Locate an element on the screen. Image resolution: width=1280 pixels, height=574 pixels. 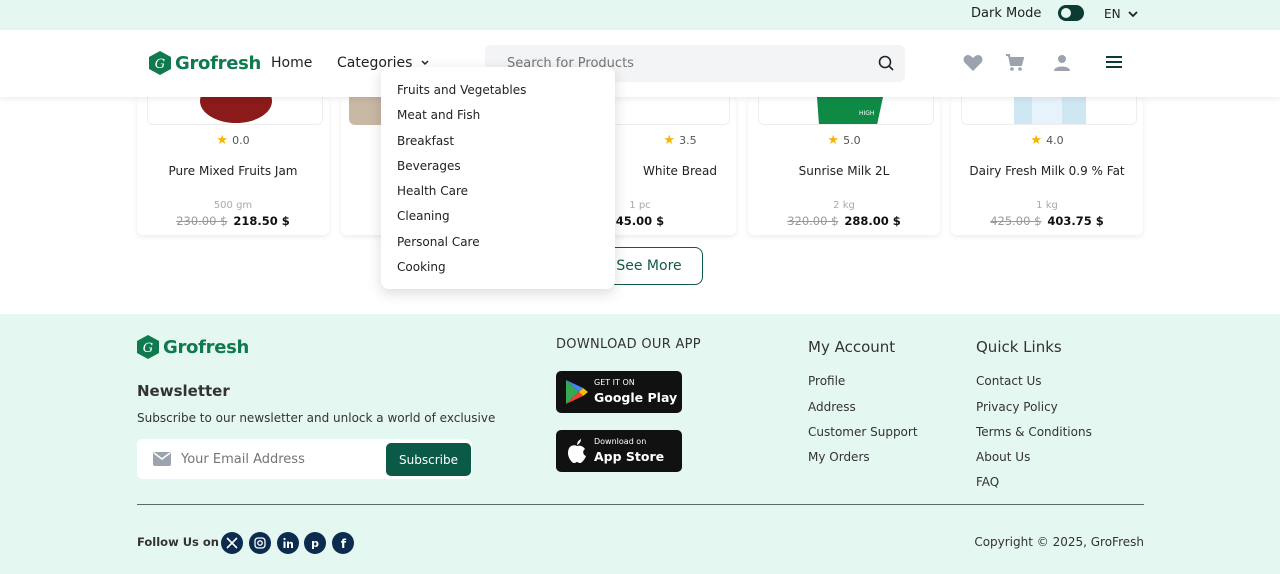
footer-link: Profile is located at coordinates (826, 381).